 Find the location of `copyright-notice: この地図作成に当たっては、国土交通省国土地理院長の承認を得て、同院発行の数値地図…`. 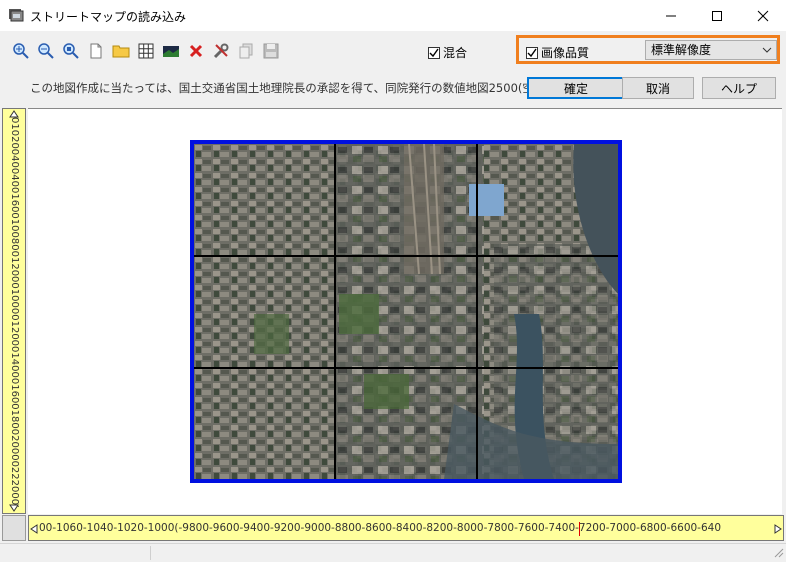

copyright-notice: この地図作成に当たっては、国土交通省国土地理院長の承認を得て、同院発行の数値地図… is located at coordinates (282, 88).